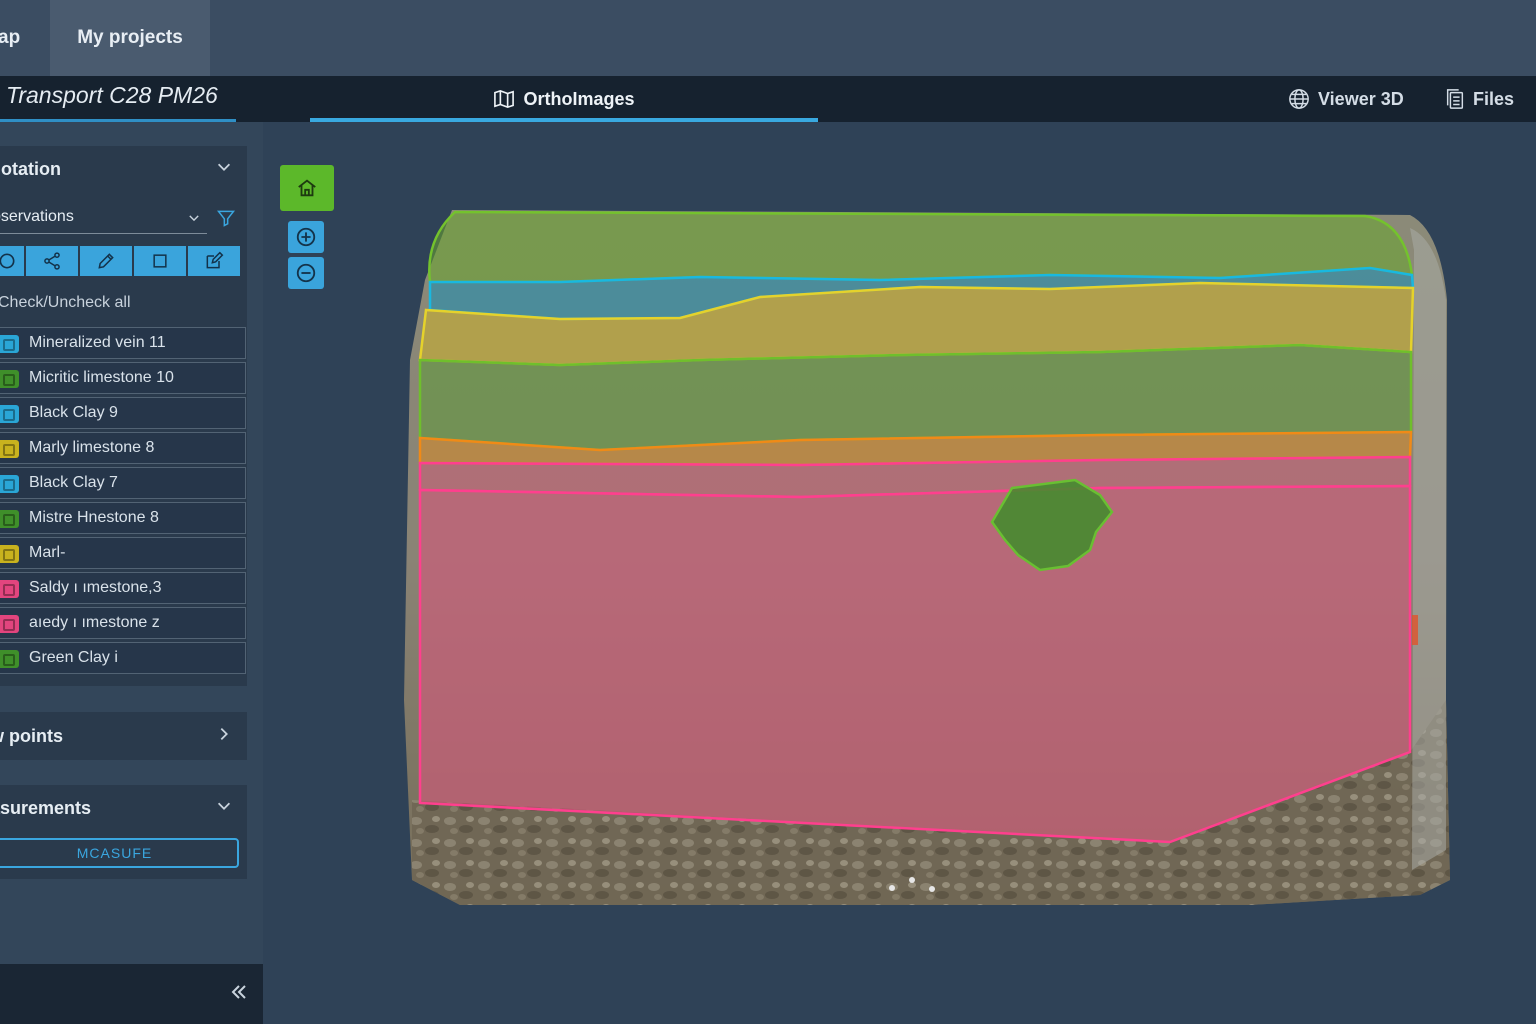  Describe the element at coordinates (123, 658) in the screenshot. I see `layer-item: Green Clay i` at that location.